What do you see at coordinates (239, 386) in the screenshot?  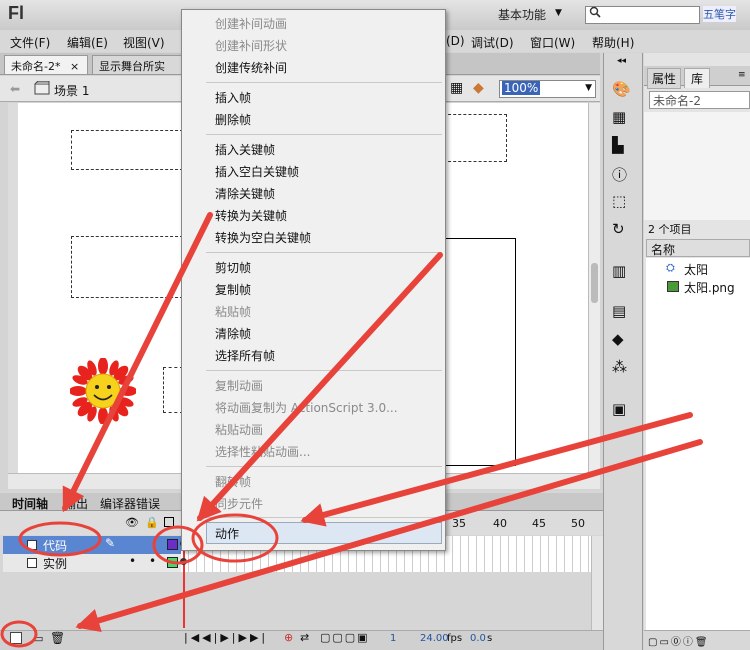 I see `menu-item-copy-motion: 复制动画` at bounding box center [239, 386].